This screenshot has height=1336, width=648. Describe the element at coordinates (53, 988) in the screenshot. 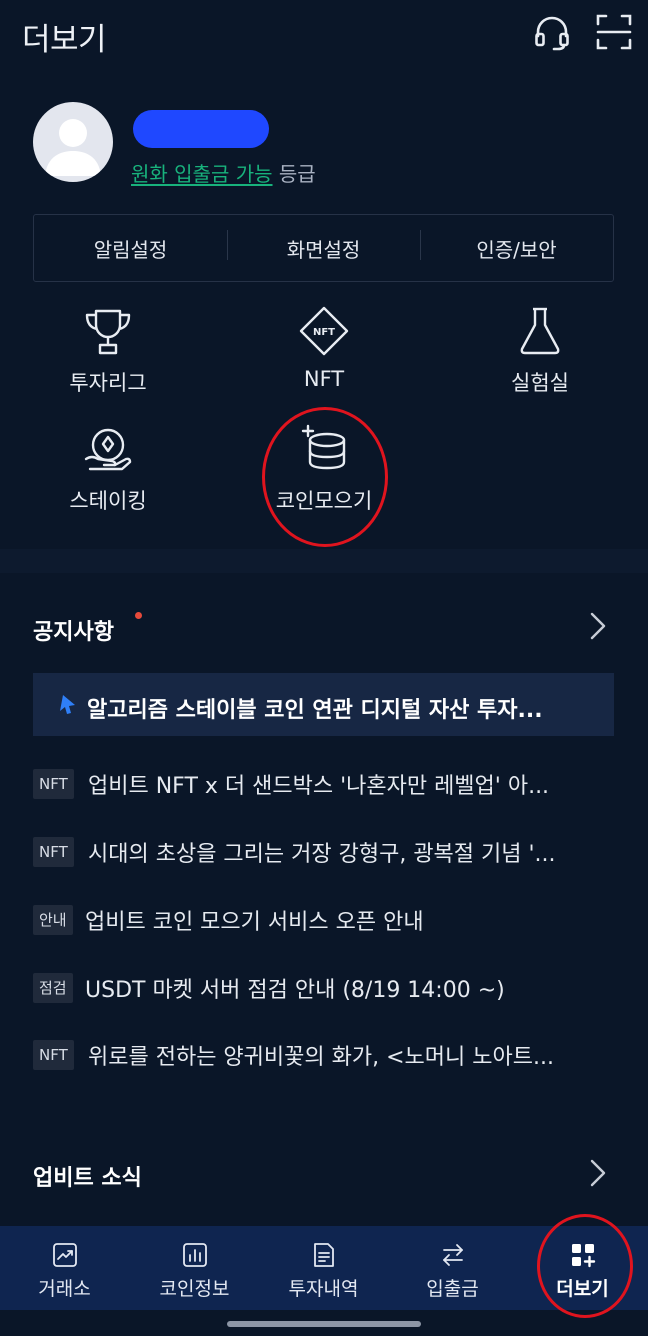

I see `notice-tag: 점검` at that location.